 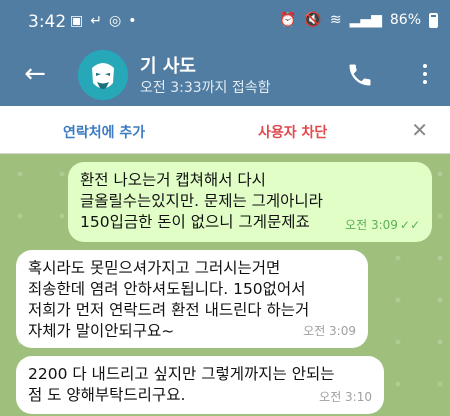 What do you see at coordinates (154, 268) in the screenshot?
I see `message-line: 혹시라도 못믿으셔가지고 그러시는거면` at bounding box center [154, 268].